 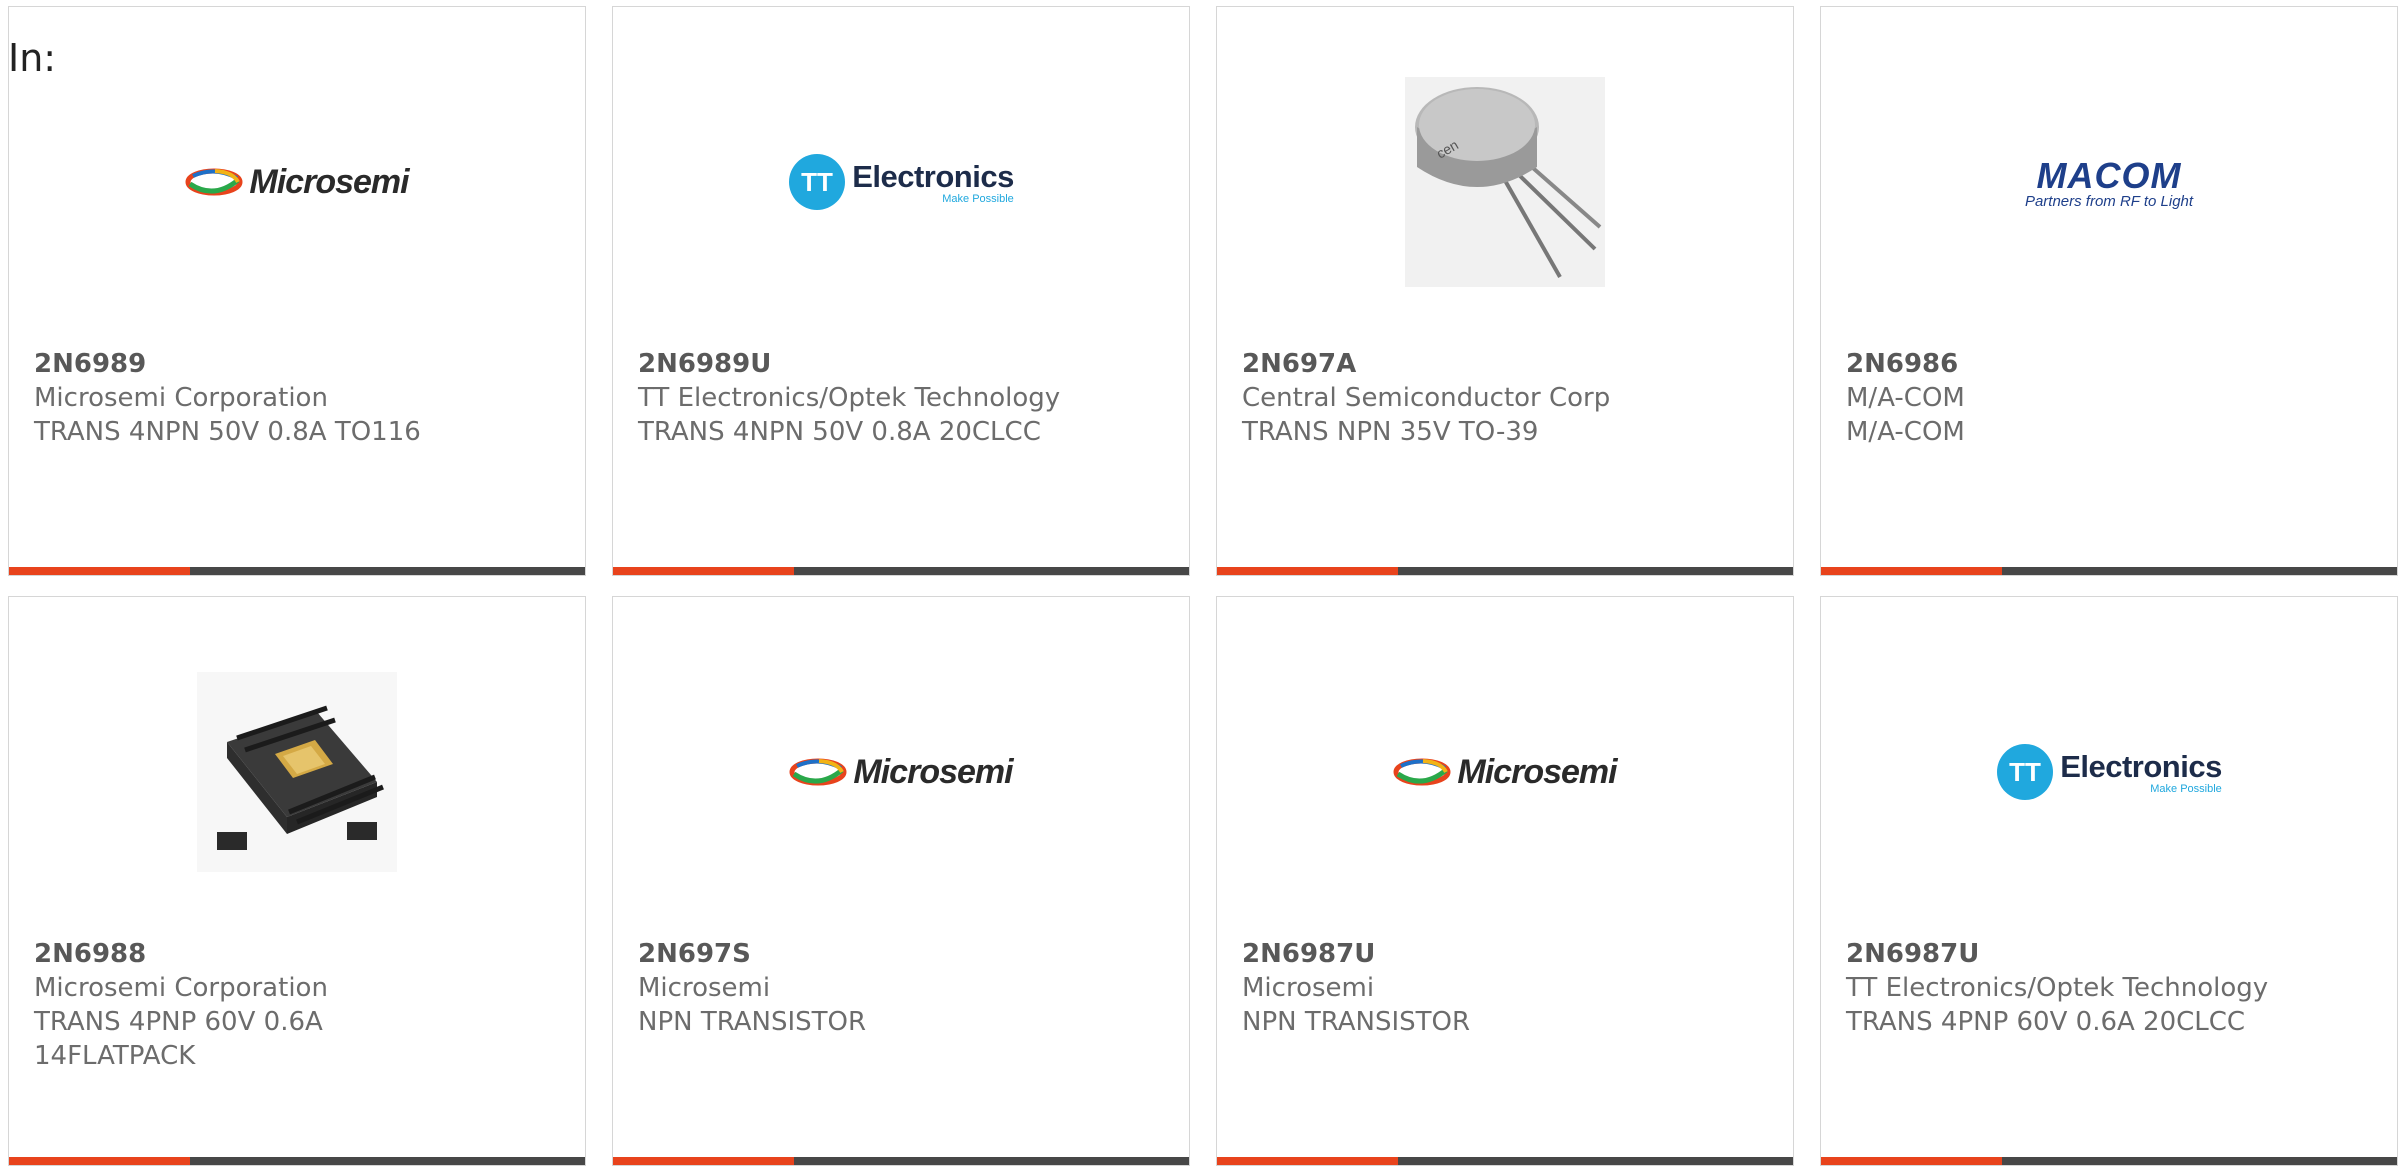 What do you see at coordinates (1426, 398) in the screenshot?
I see `manufacturer: Central Semiconductor Corp` at bounding box center [1426, 398].